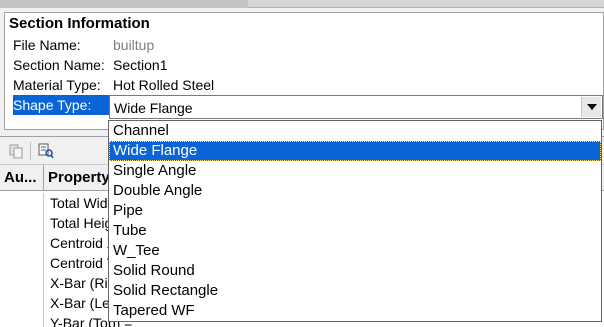 The image size is (604, 327). What do you see at coordinates (355, 271) in the screenshot?
I see `dropdown-option-solid-round: Solid Round` at bounding box center [355, 271].